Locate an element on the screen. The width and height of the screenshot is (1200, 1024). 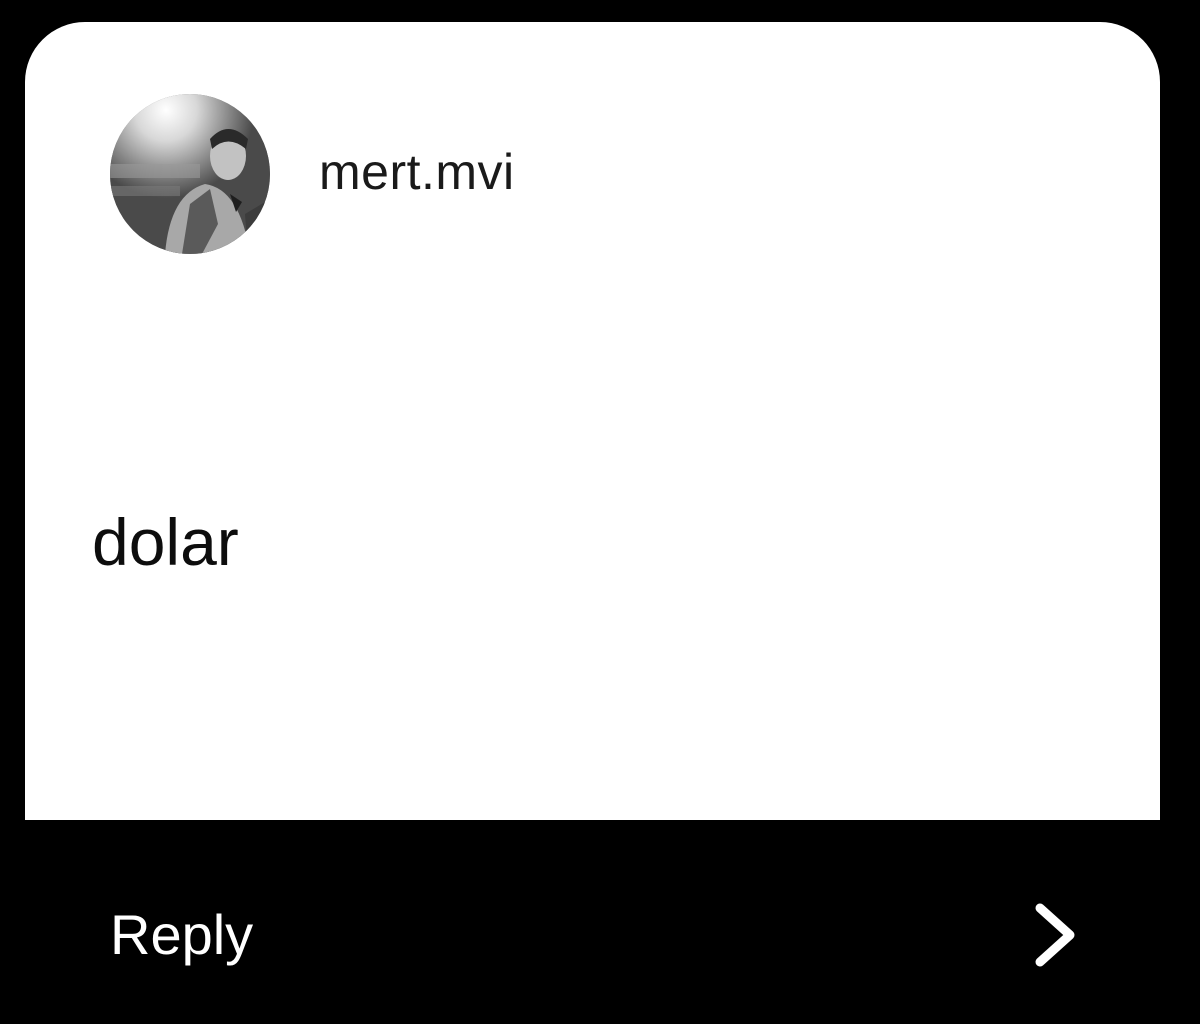
chevron-right-icon is located at coordinates (1056, 935).